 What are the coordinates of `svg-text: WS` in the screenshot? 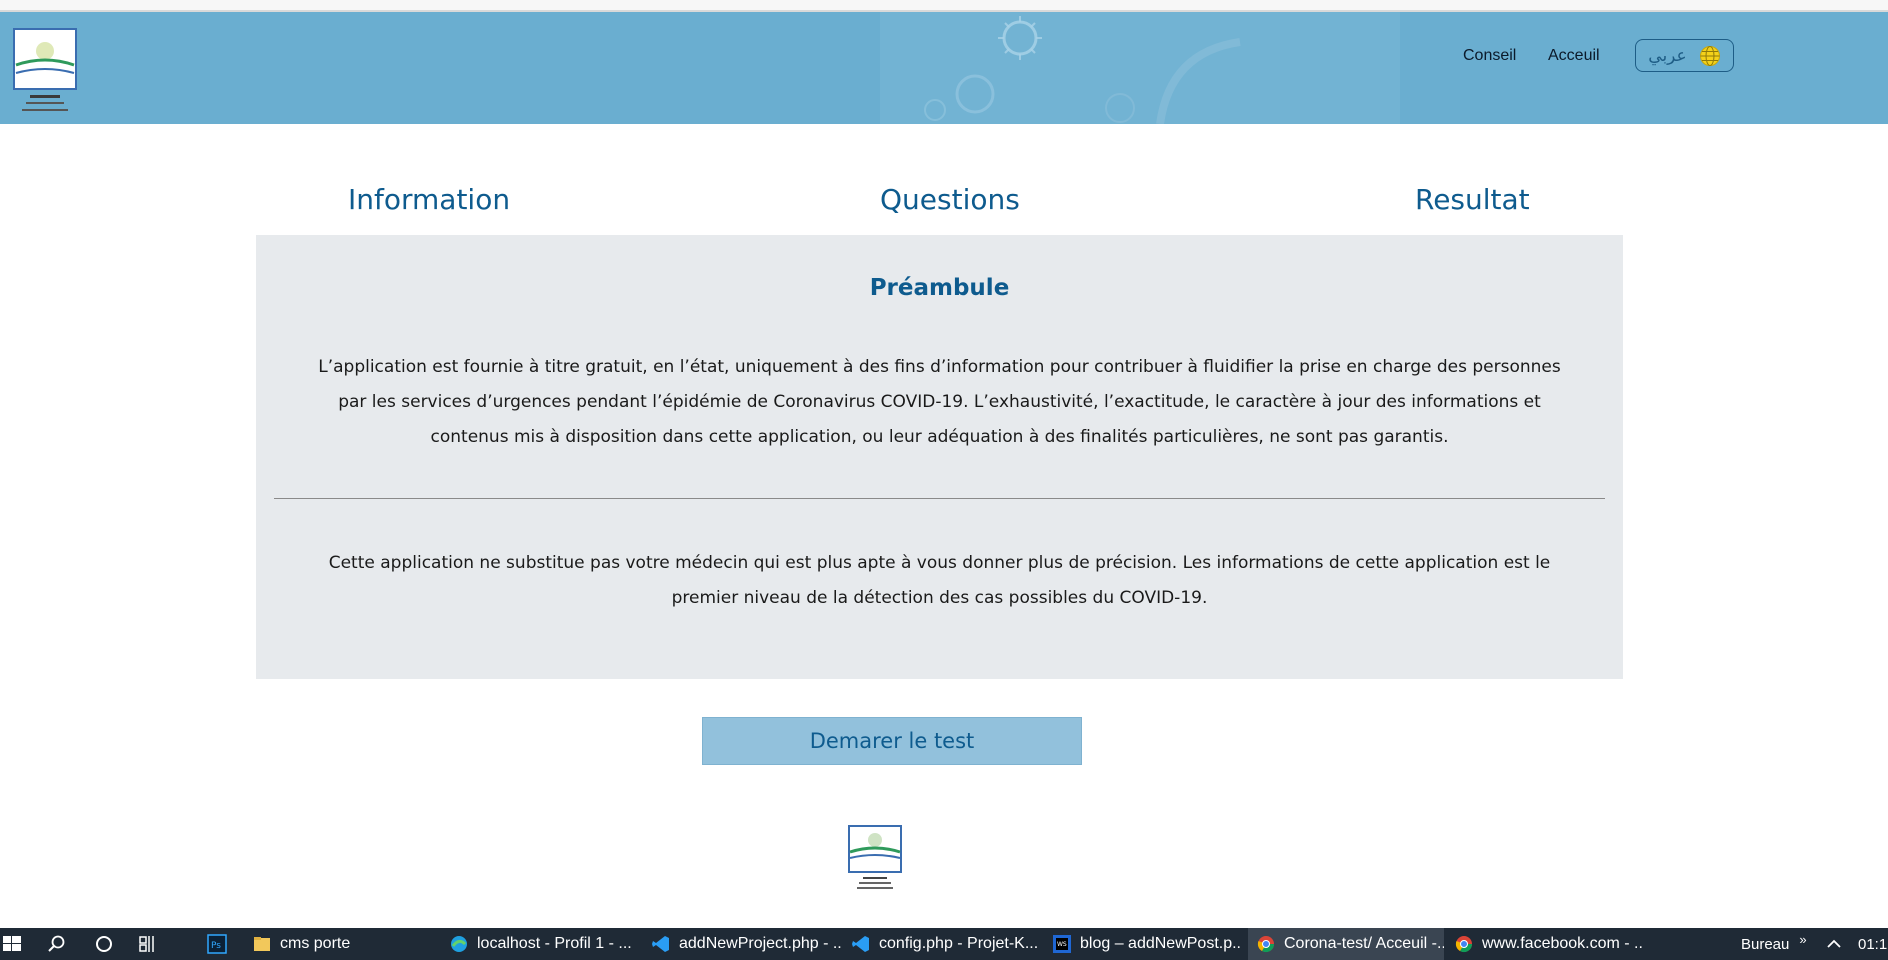 It's located at (1062, 944).